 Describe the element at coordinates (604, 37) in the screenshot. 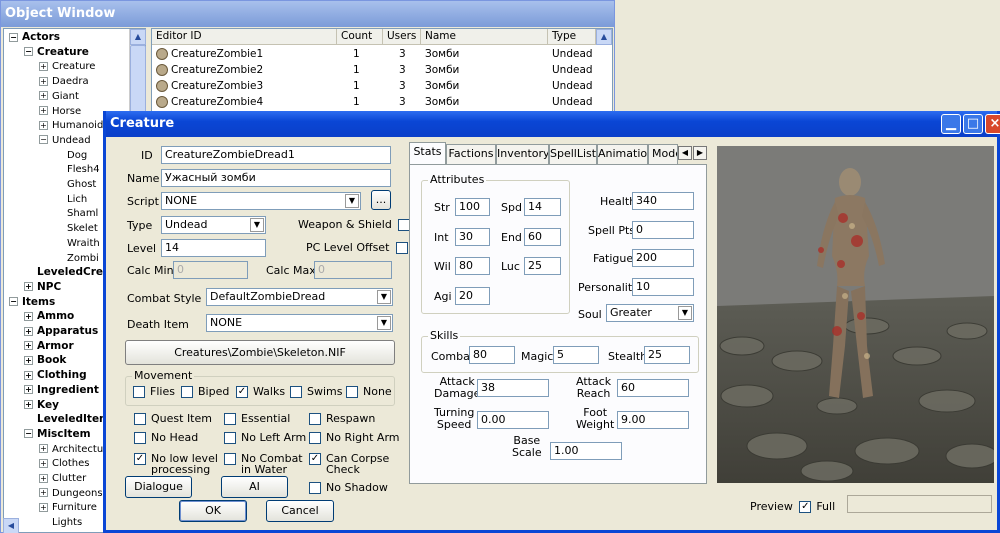

I see `list-scroll-up-icon: ▲` at that location.